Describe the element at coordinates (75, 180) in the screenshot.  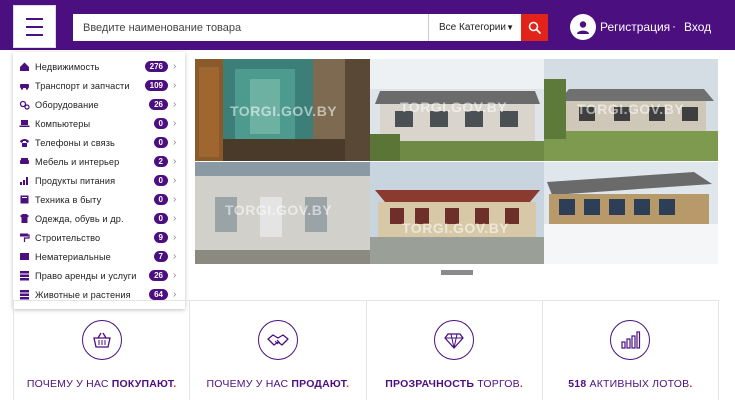
I see `category-label: Продукты питания` at that location.